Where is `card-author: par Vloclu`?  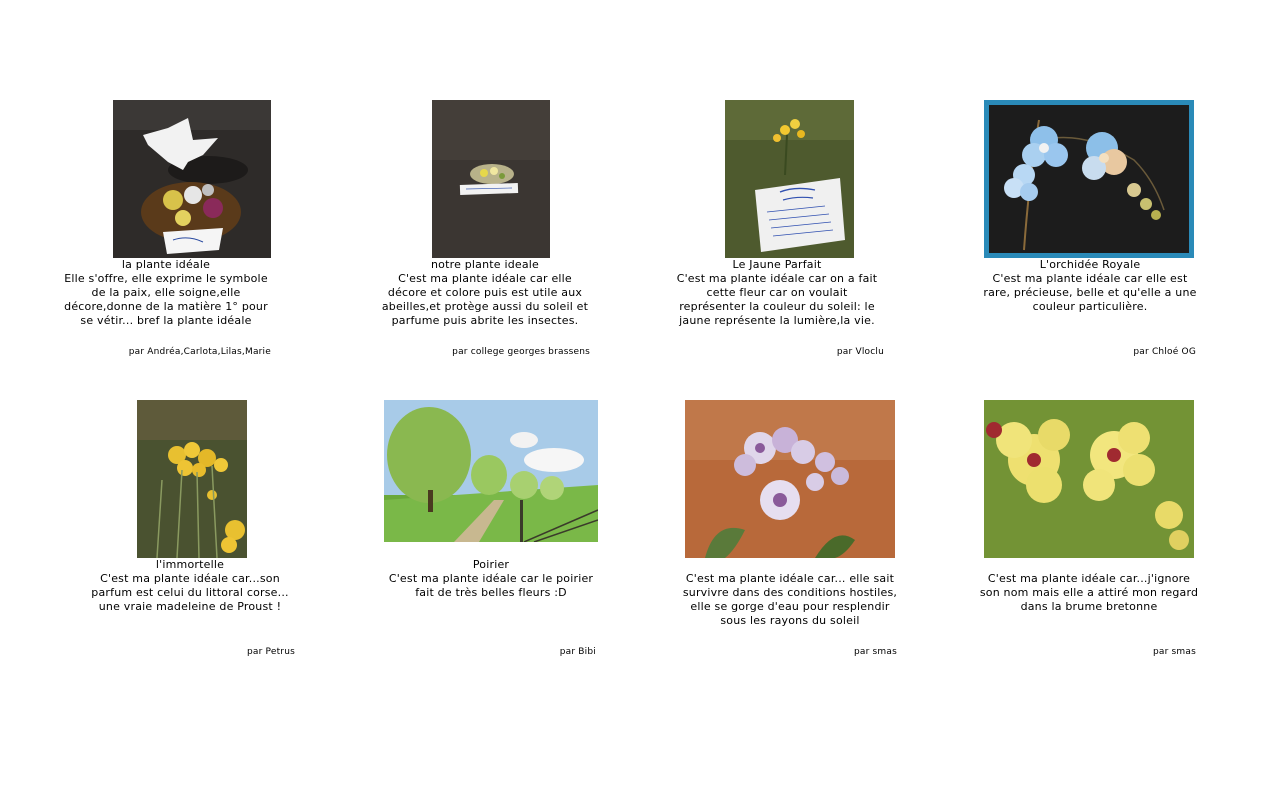 card-author: par Vloclu is located at coordinates (860, 352).